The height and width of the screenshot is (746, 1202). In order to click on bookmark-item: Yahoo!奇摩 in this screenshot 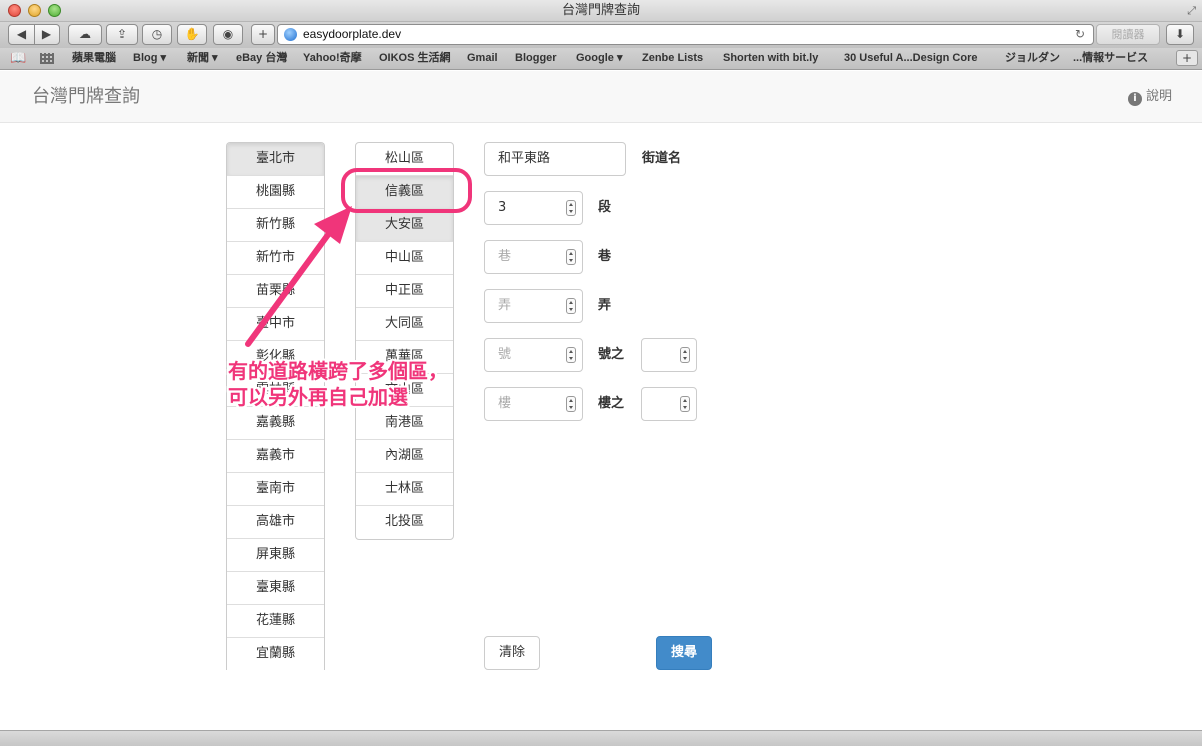, I will do `click(332, 58)`.